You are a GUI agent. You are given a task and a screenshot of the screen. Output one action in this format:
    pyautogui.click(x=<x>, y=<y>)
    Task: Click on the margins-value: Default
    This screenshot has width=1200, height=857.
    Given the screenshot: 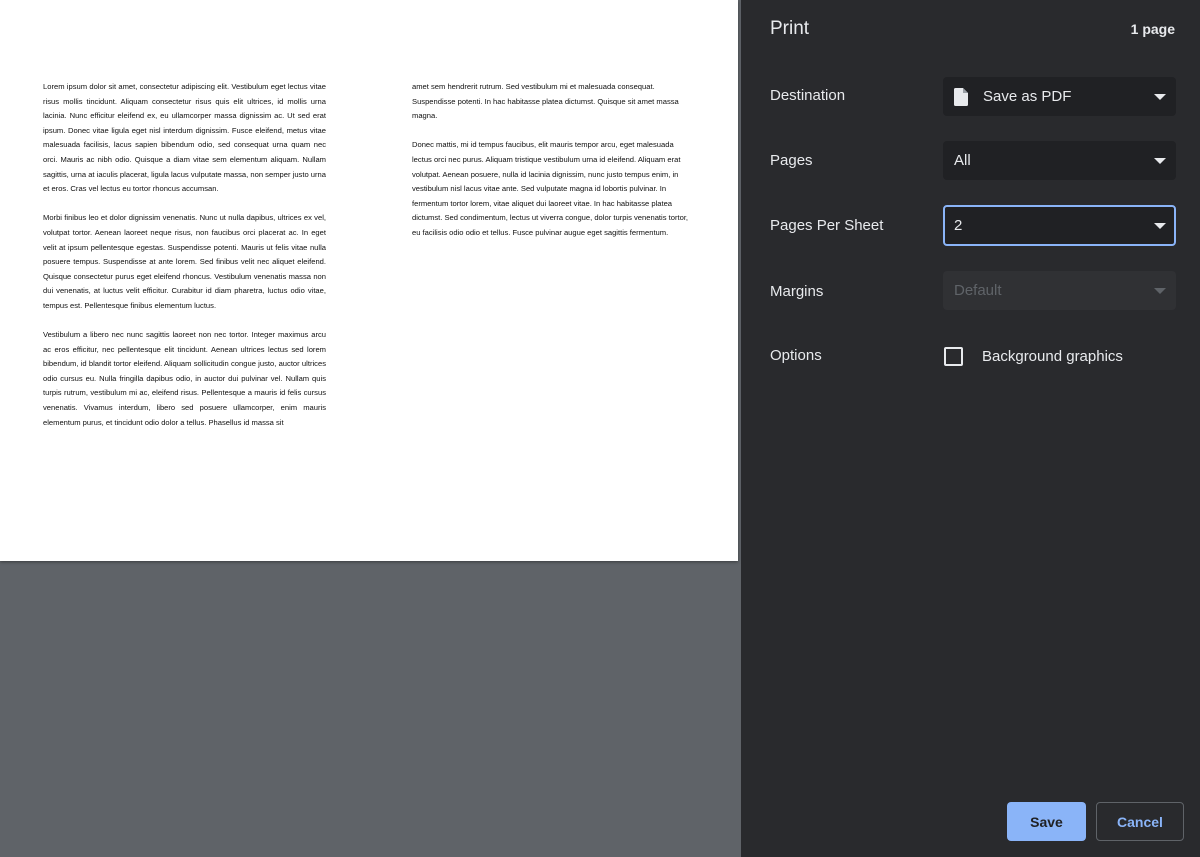 What is the action you would take?
    pyautogui.click(x=978, y=290)
    